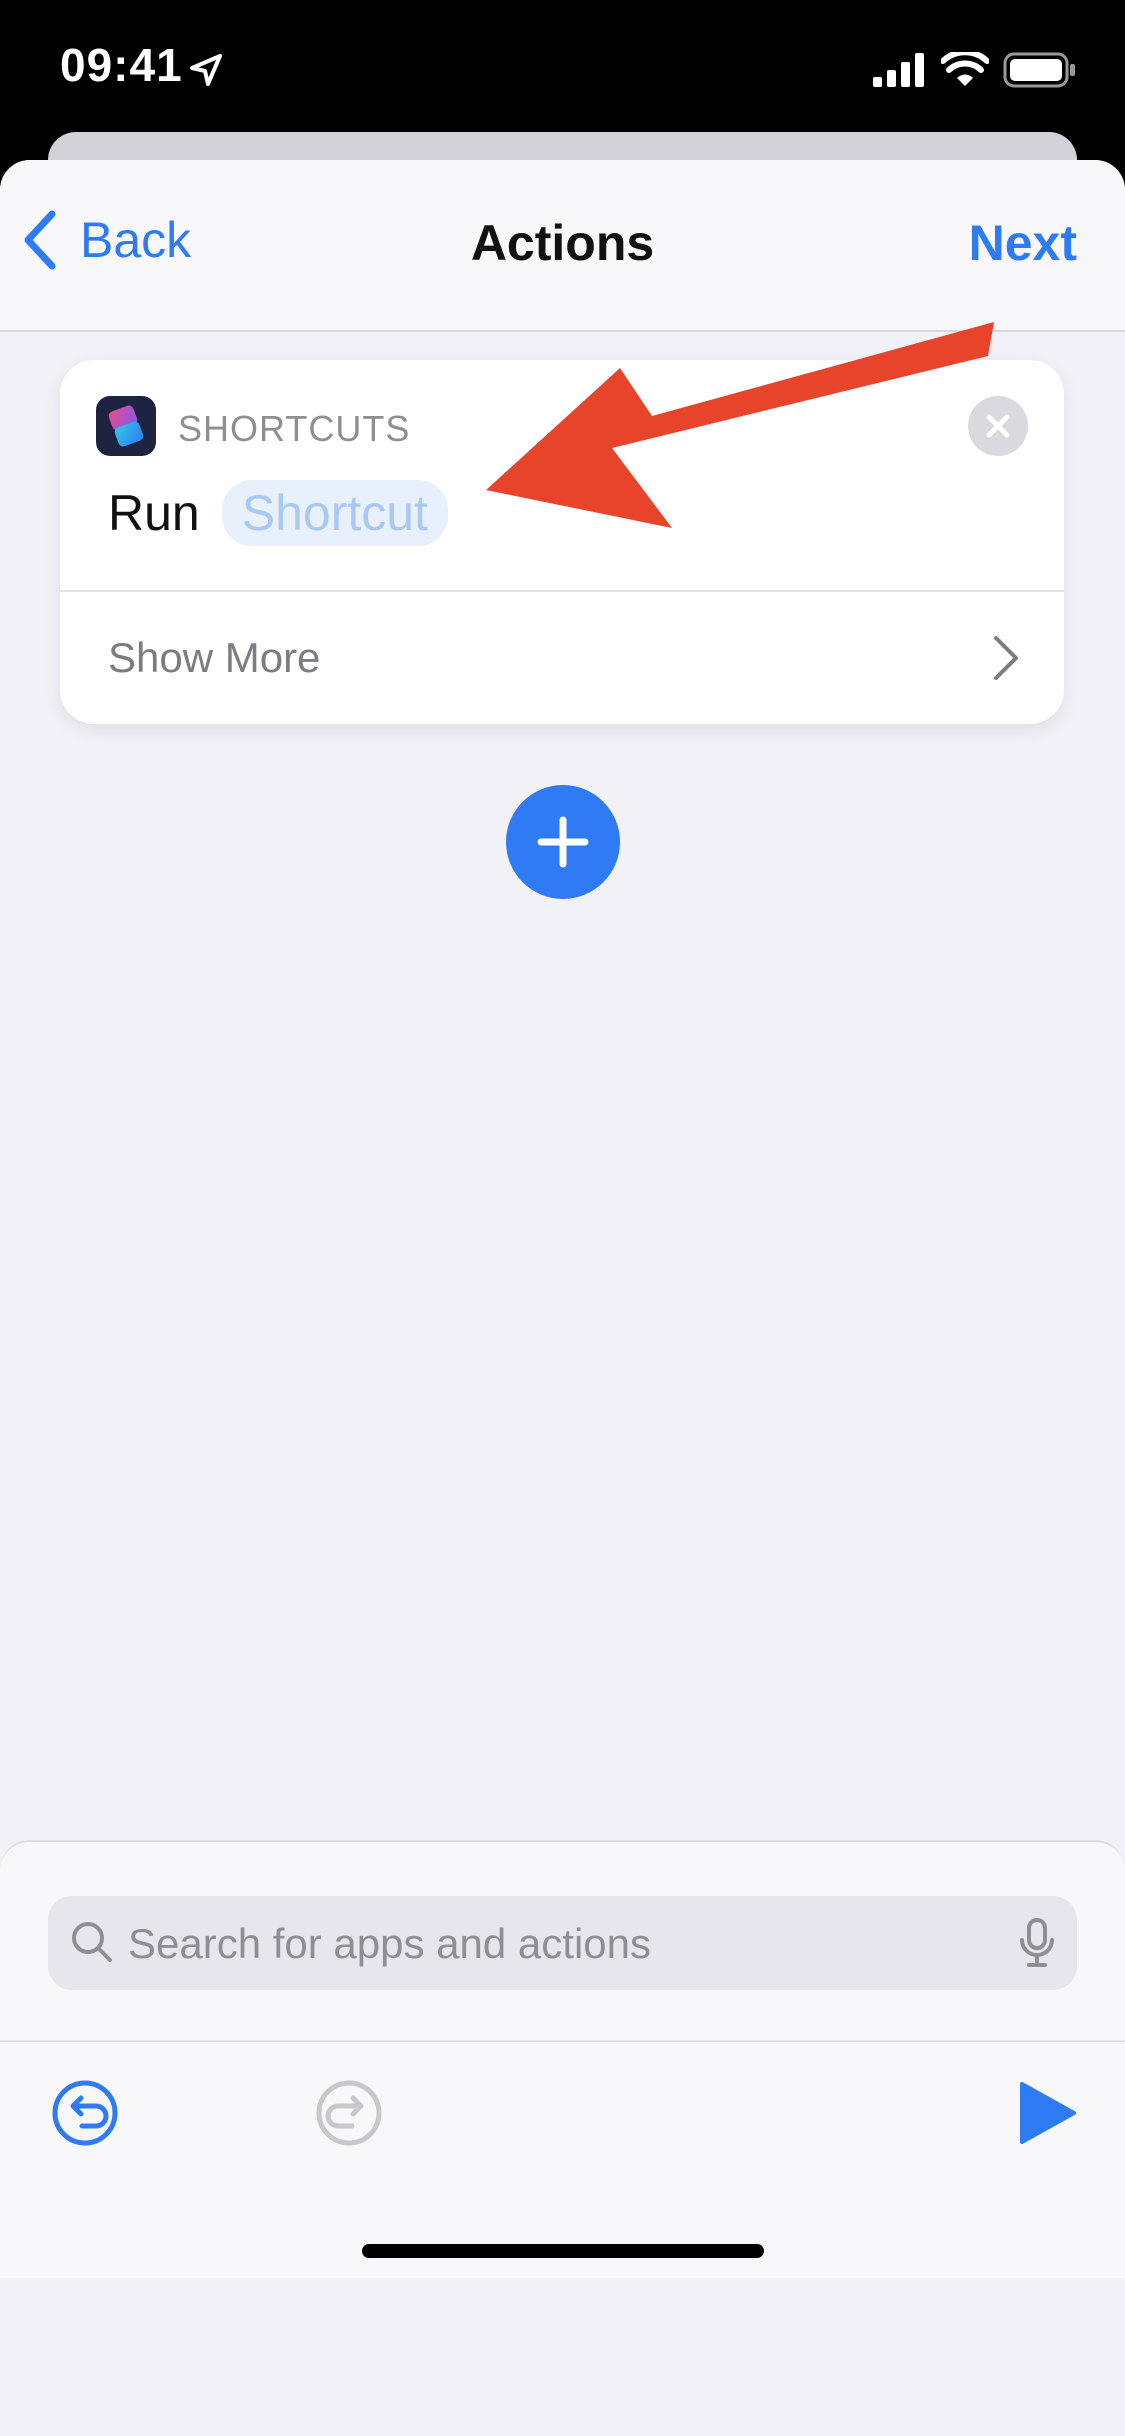 This screenshot has width=1125, height=2436. Describe the element at coordinates (85, 2113) in the screenshot. I see `undo-icon` at that location.